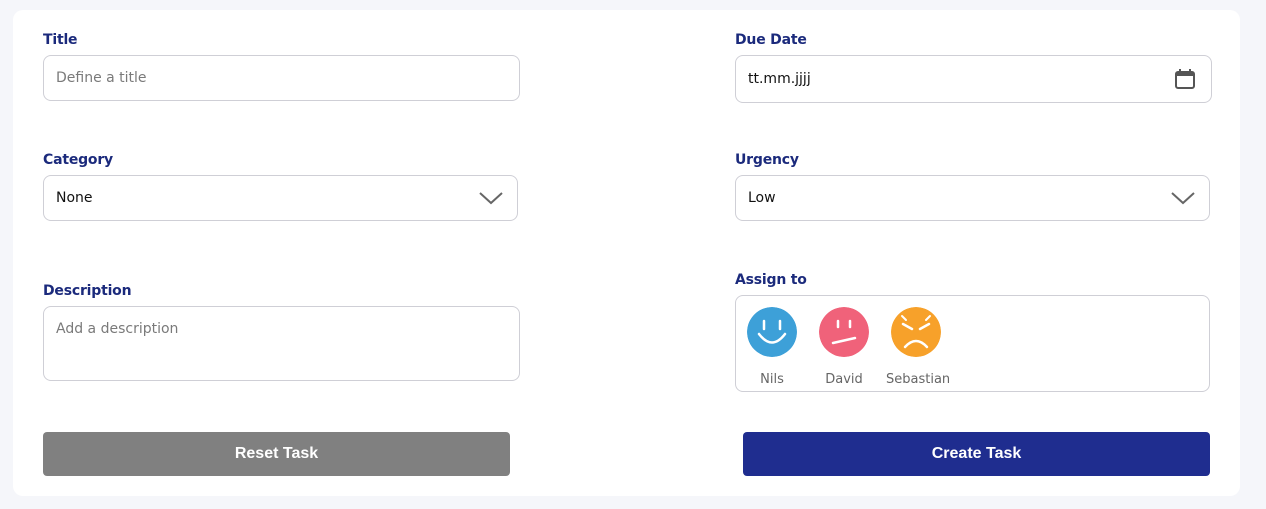 The height and width of the screenshot is (509, 1266). Describe the element at coordinates (276, 454) in the screenshot. I see `reset-task-button: Reset Task` at that location.